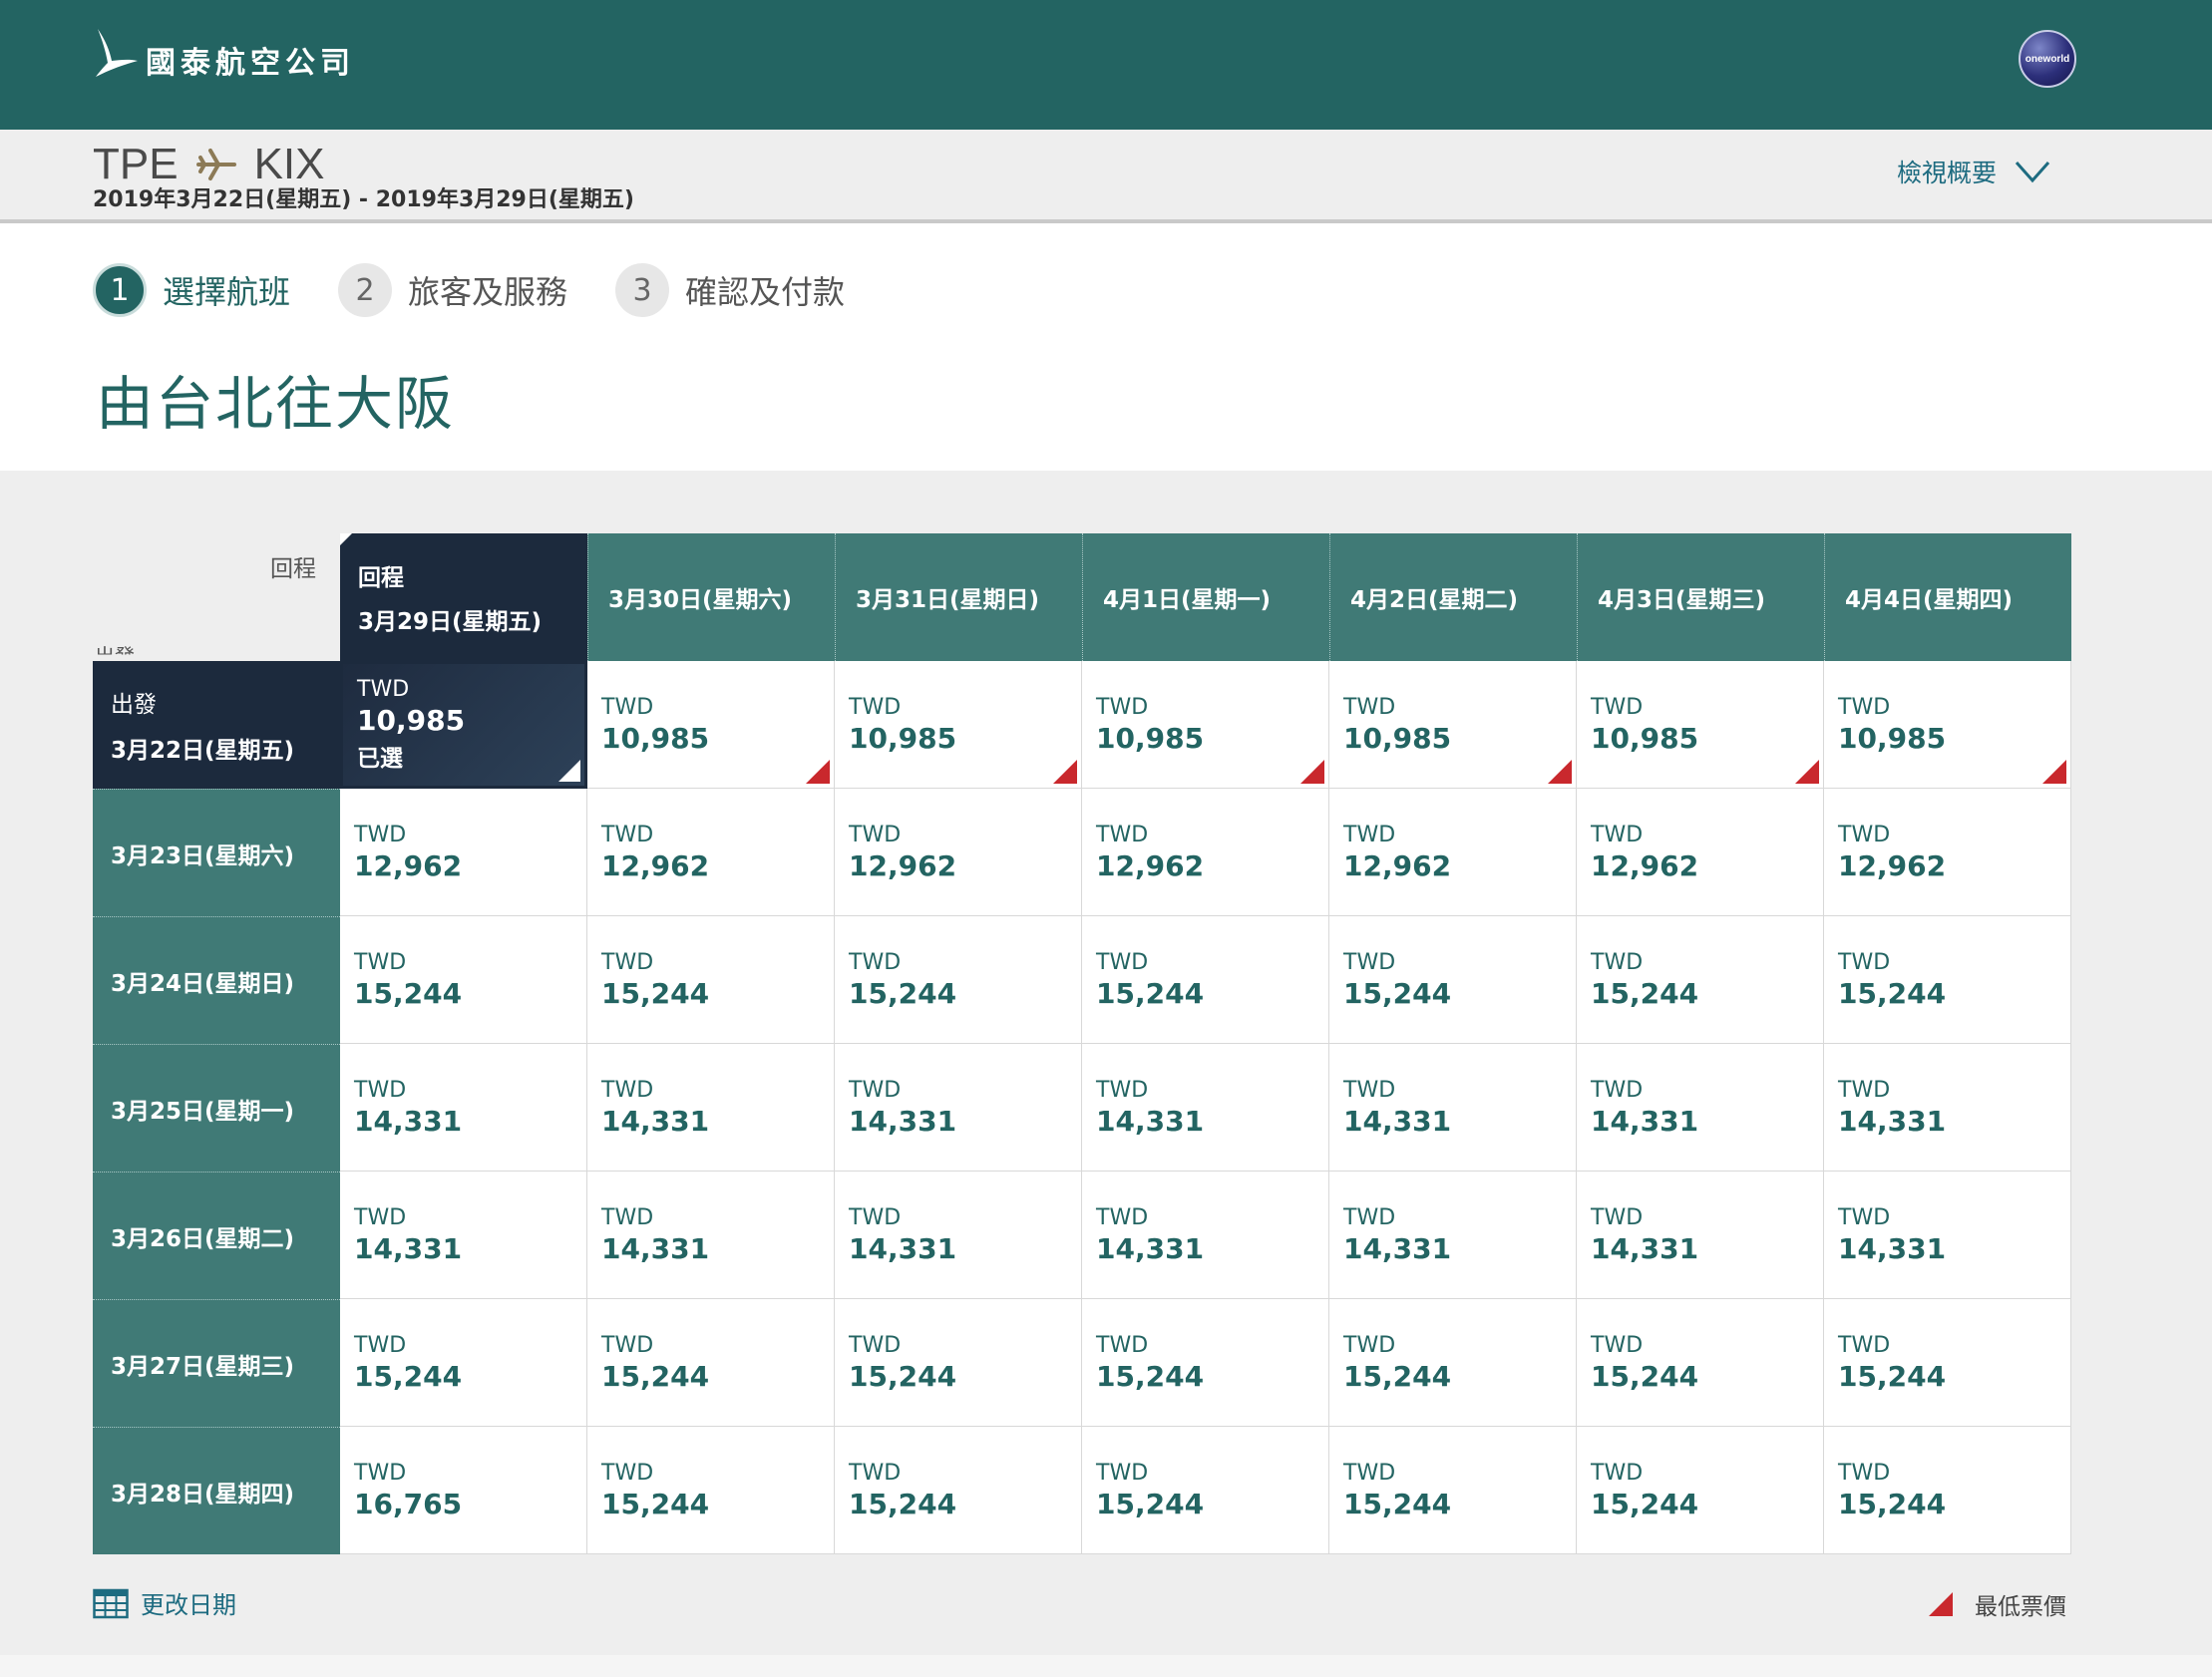 The height and width of the screenshot is (1677, 2212). I want to click on depart-date-header: 3月26日(星期二), so click(216, 1235).